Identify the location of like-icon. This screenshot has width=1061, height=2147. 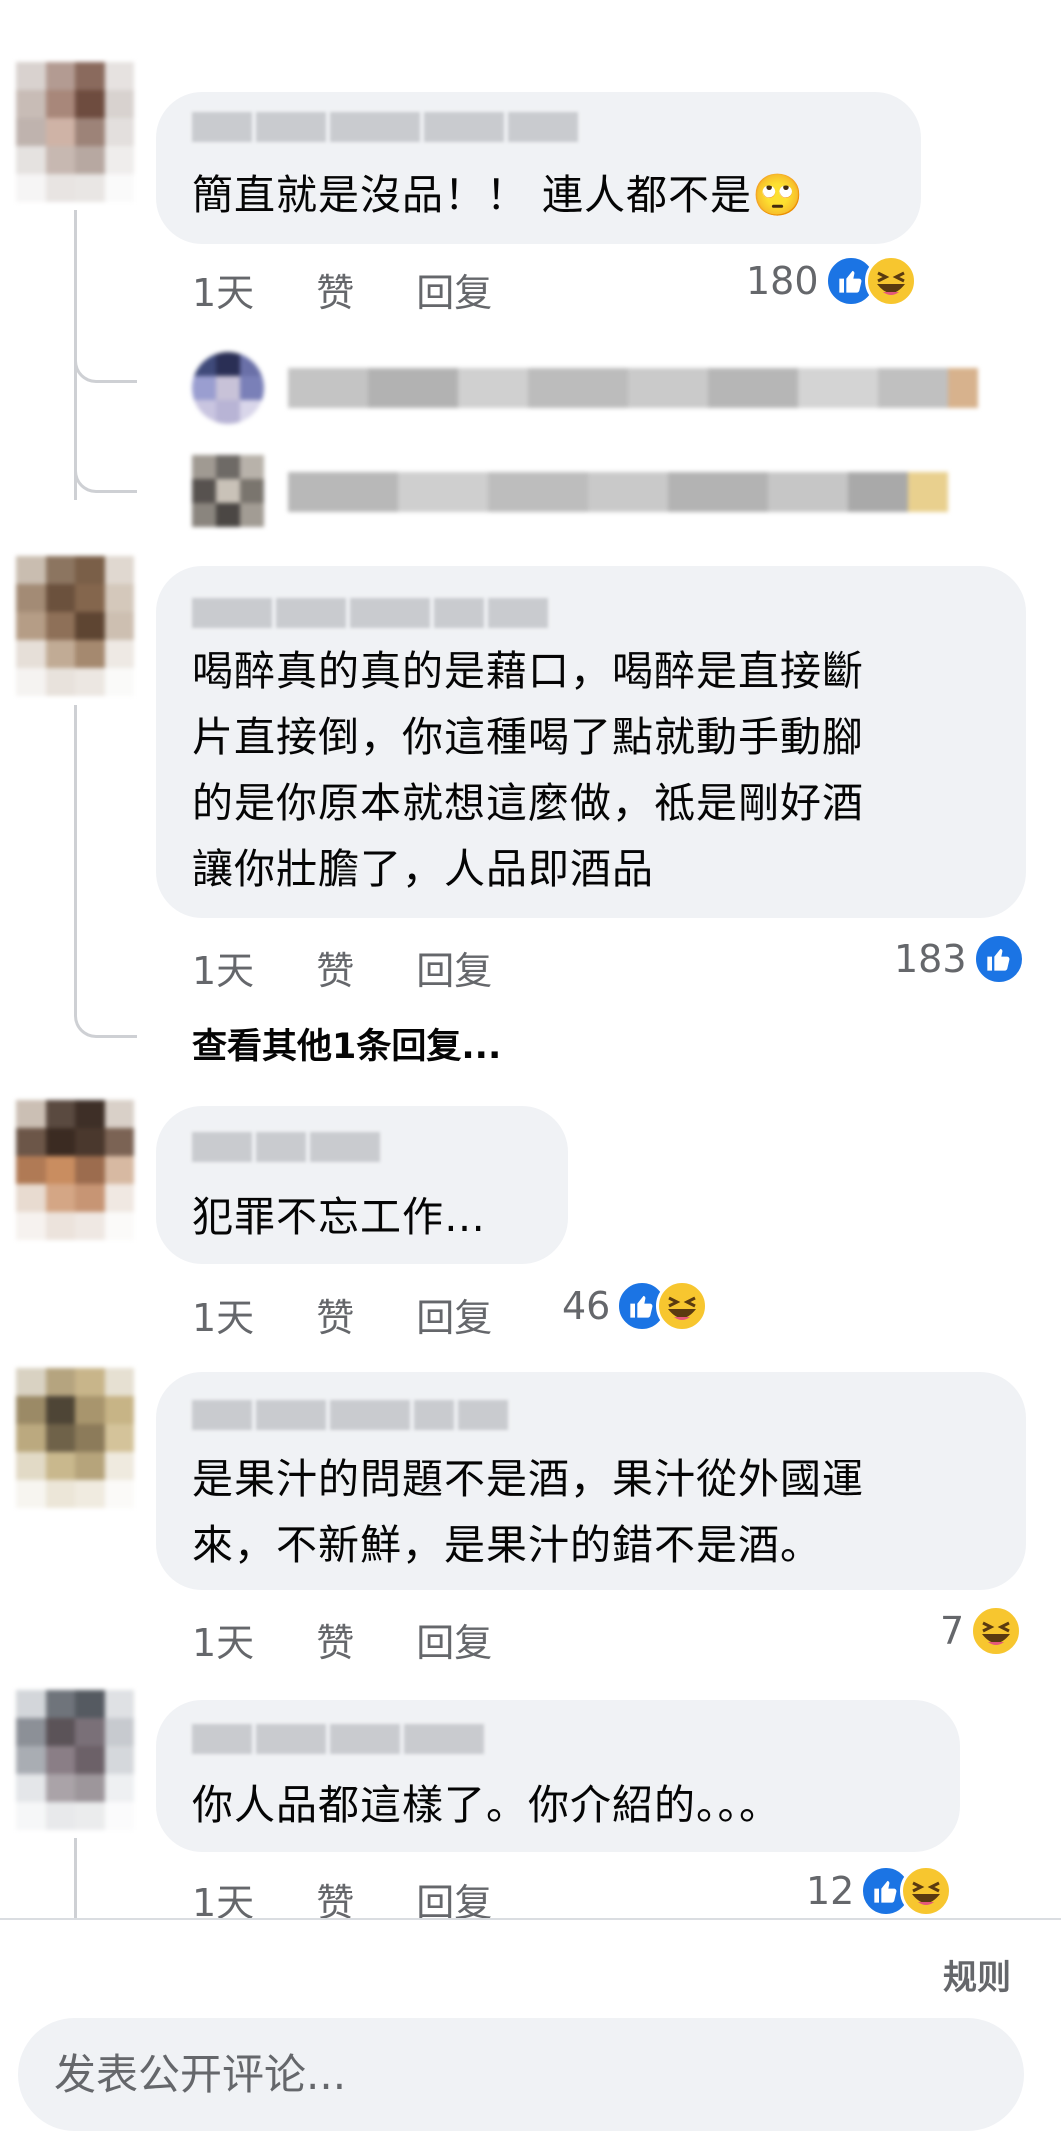
(998, 959).